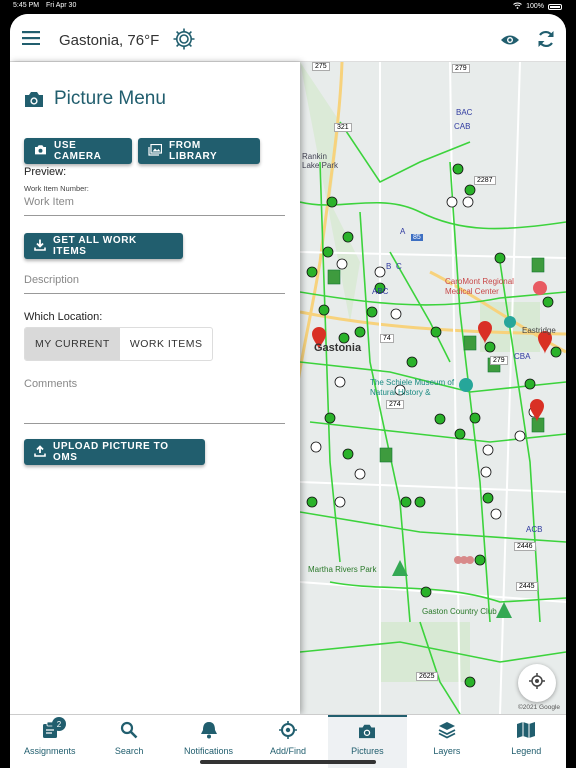  I want to click on tab-label: Notifications, so click(209, 751).